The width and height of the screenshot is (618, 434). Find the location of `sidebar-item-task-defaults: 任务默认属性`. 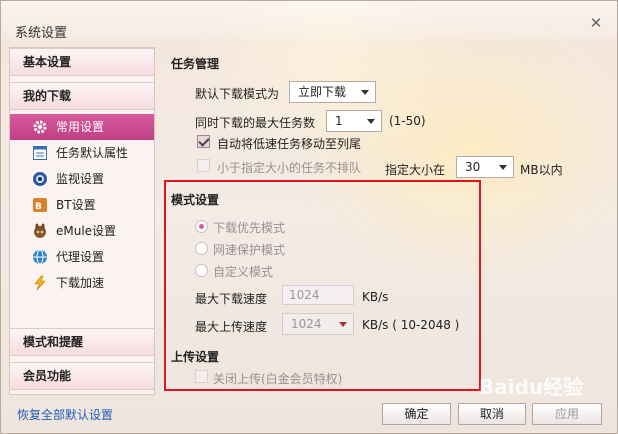

sidebar-item-task-defaults: 任务默认属性 is located at coordinates (82, 153).